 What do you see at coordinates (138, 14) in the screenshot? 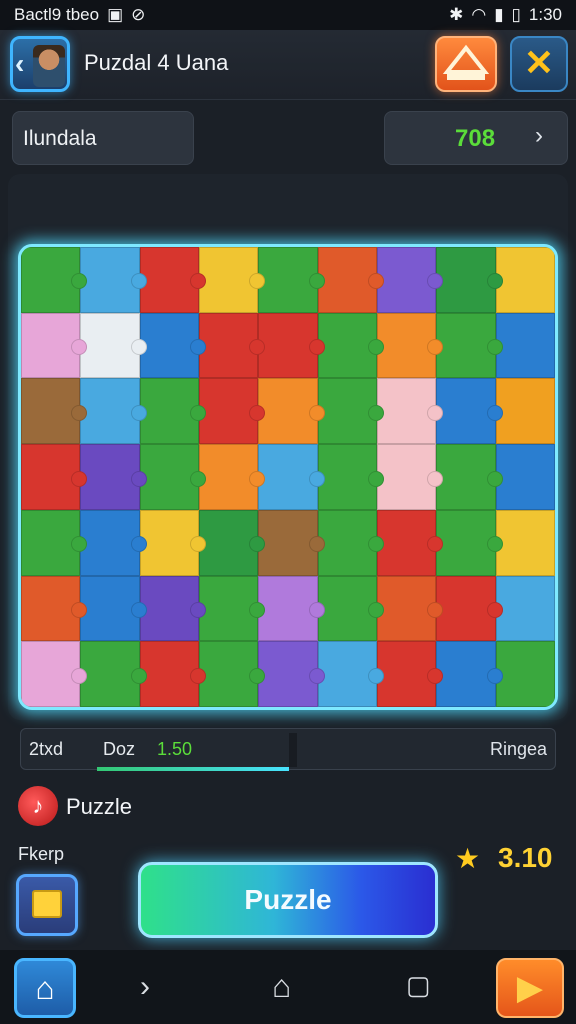
I see `no-sound-icon: ⊘` at bounding box center [138, 14].